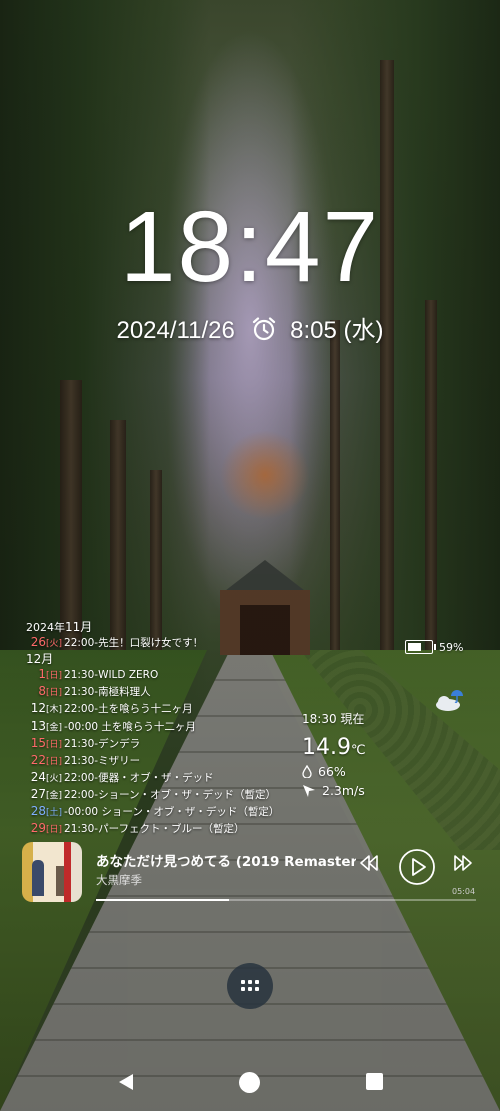  I want to click on month-header: 12月, so click(40, 659).